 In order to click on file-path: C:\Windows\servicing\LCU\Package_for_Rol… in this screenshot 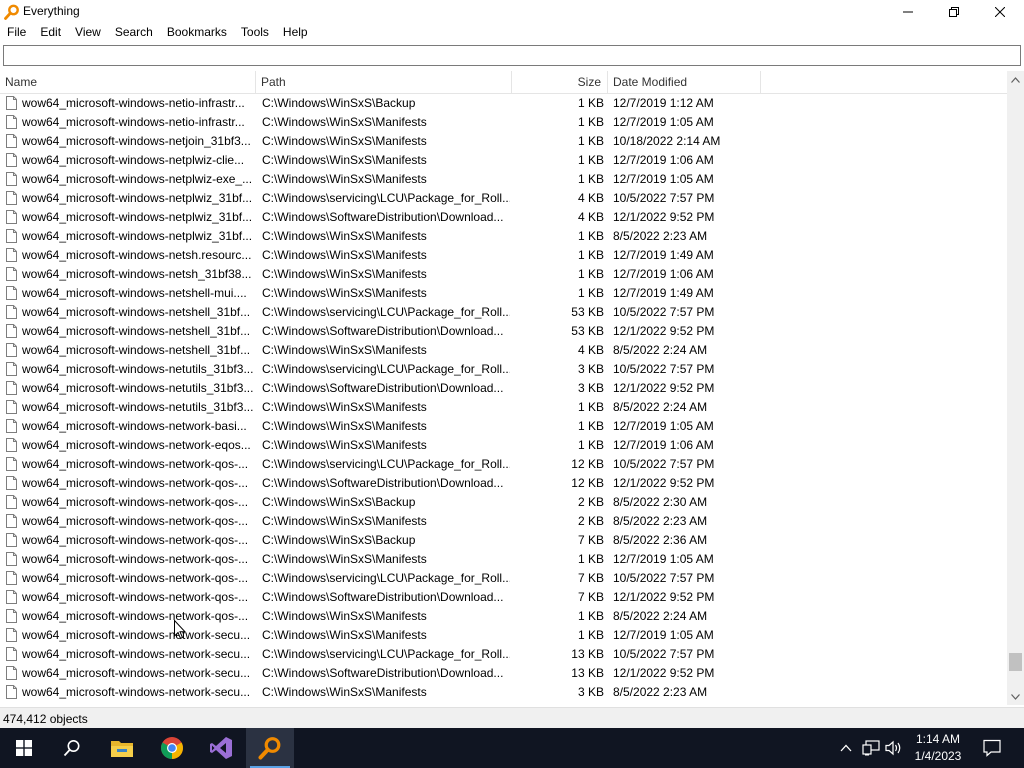, I will do `click(386, 578)`.